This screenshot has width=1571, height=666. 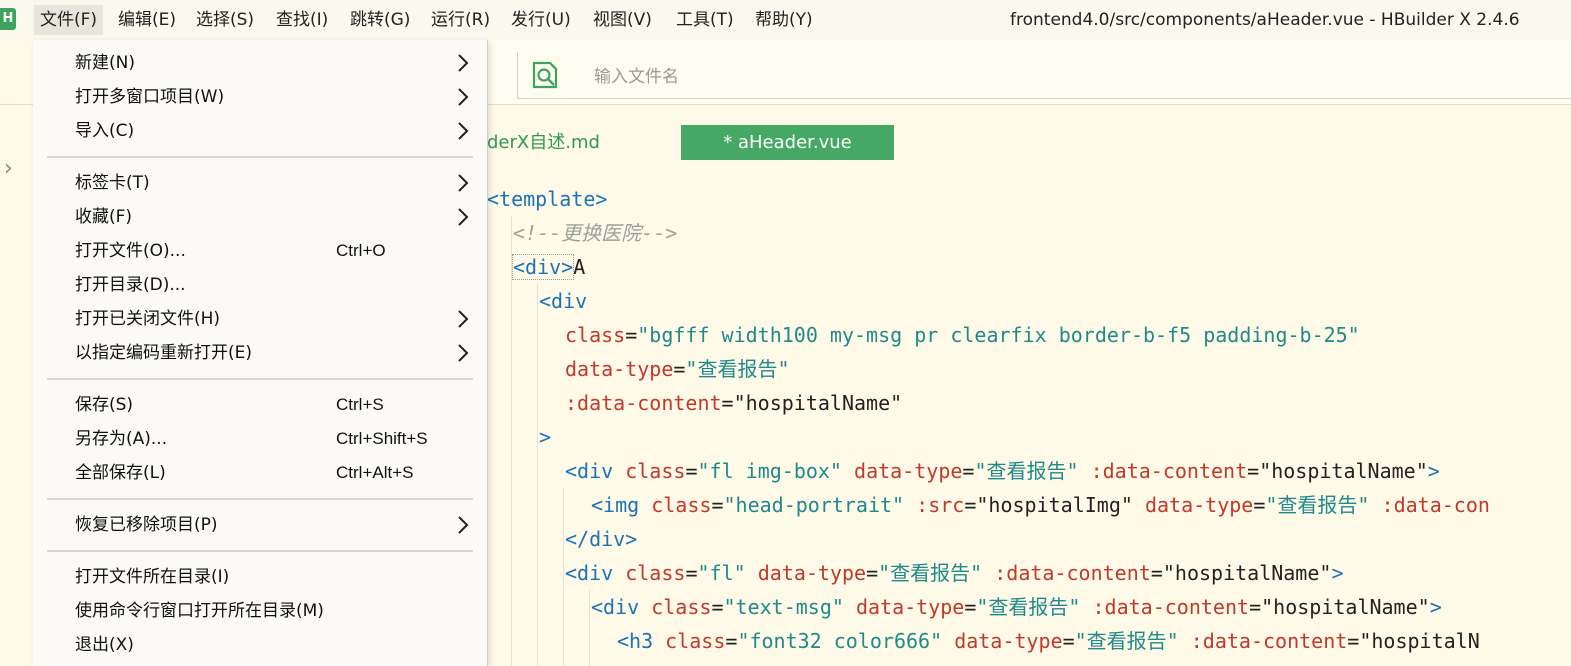 What do you see at coordinates (260, 645) in the screenshot?
I see `file-menu-item: 退出(X)` at bounding box center [260, 645].